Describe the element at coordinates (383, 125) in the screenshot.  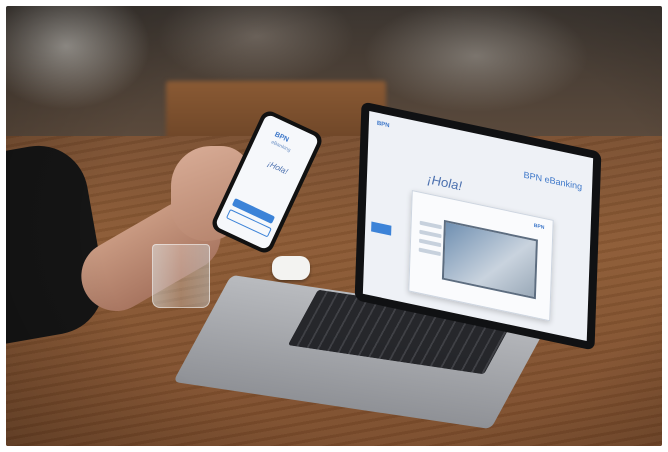
I see `laptop-logo-left: BPN` at that location.